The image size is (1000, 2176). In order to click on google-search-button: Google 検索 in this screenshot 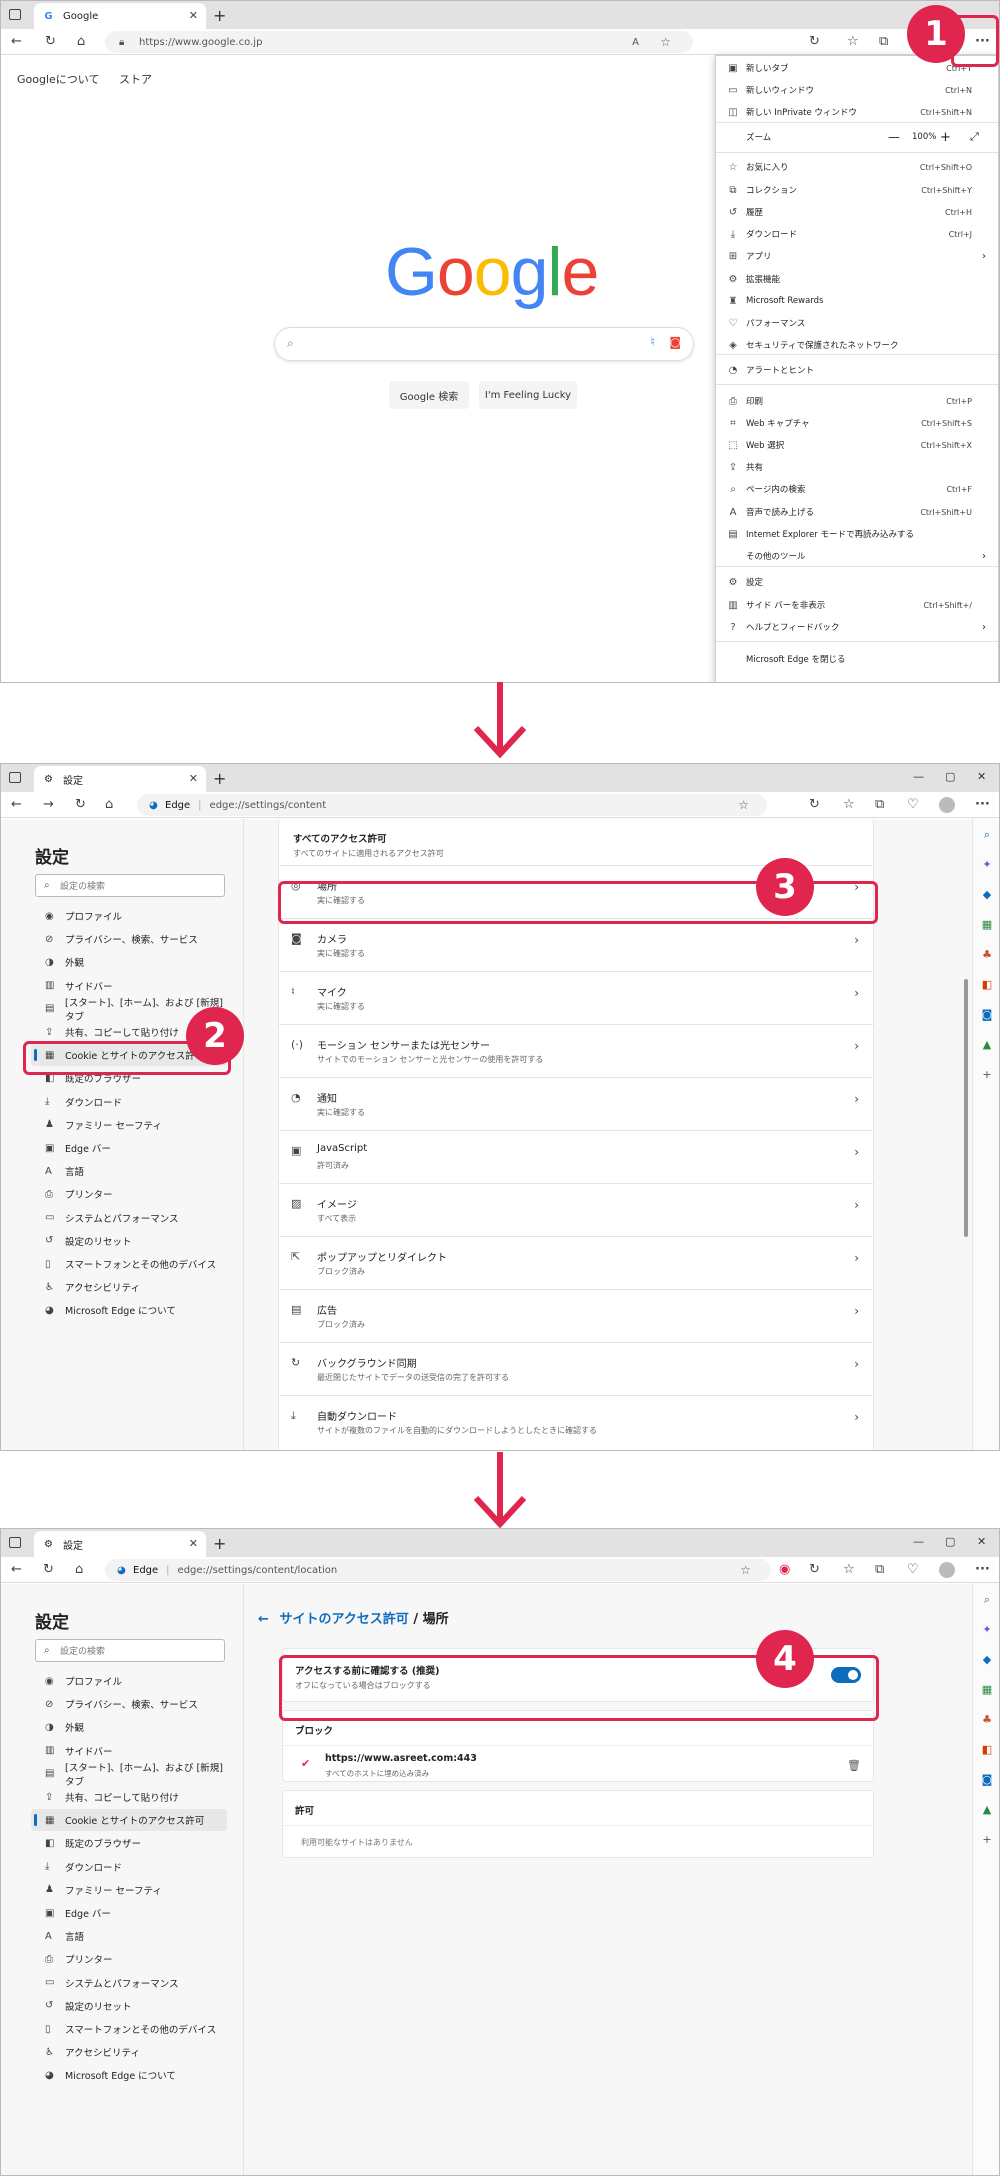, I will do `click(429, 395)`.